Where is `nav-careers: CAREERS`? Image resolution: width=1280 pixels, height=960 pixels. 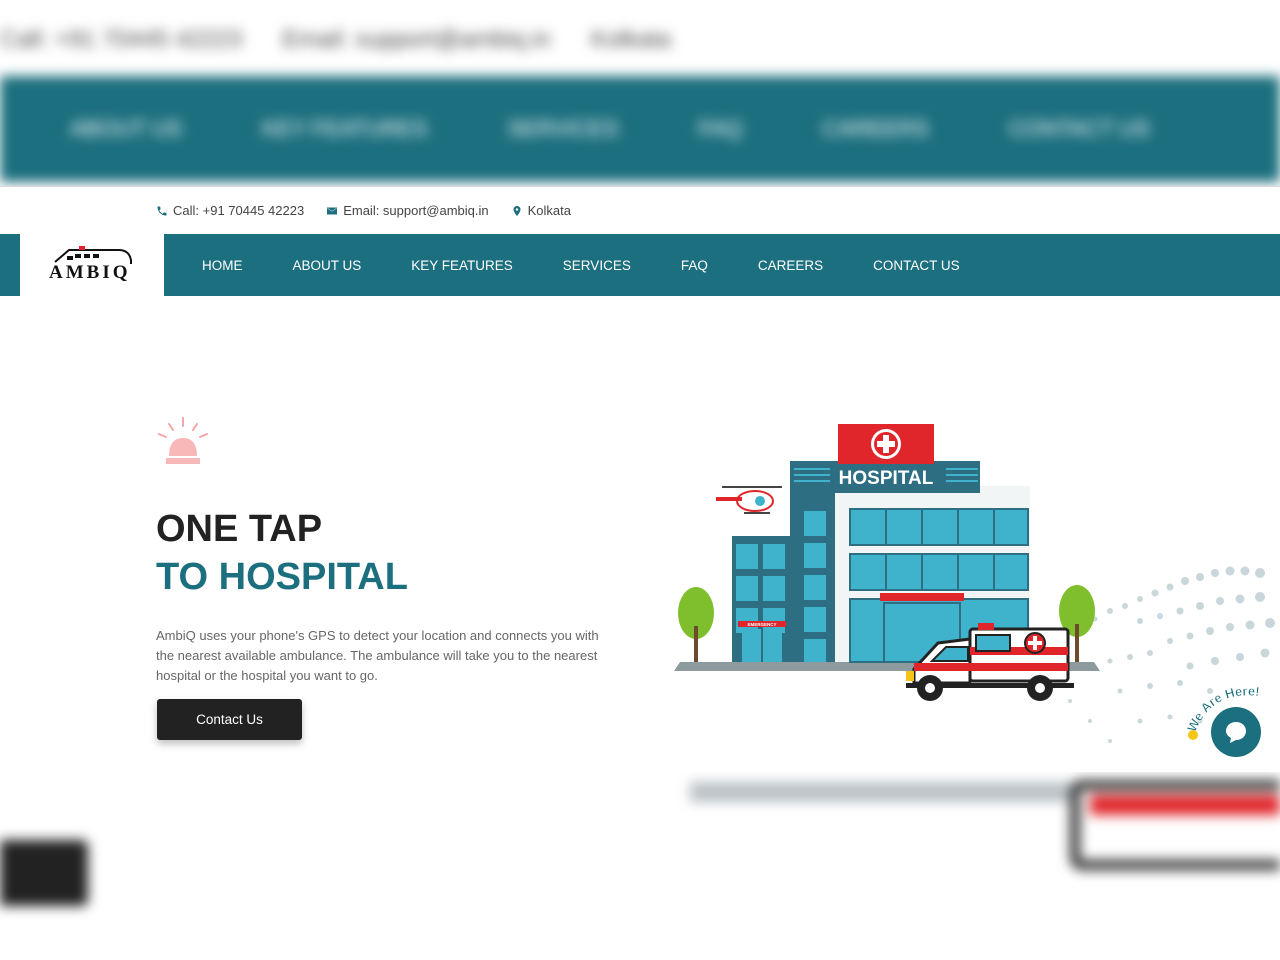 nav-careers: CAREERS is located at coordinates (790, 265).